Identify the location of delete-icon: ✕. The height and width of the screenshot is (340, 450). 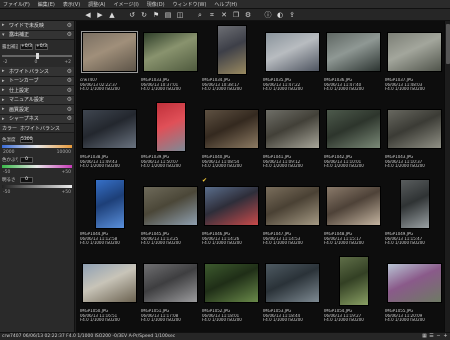
(224, 15).